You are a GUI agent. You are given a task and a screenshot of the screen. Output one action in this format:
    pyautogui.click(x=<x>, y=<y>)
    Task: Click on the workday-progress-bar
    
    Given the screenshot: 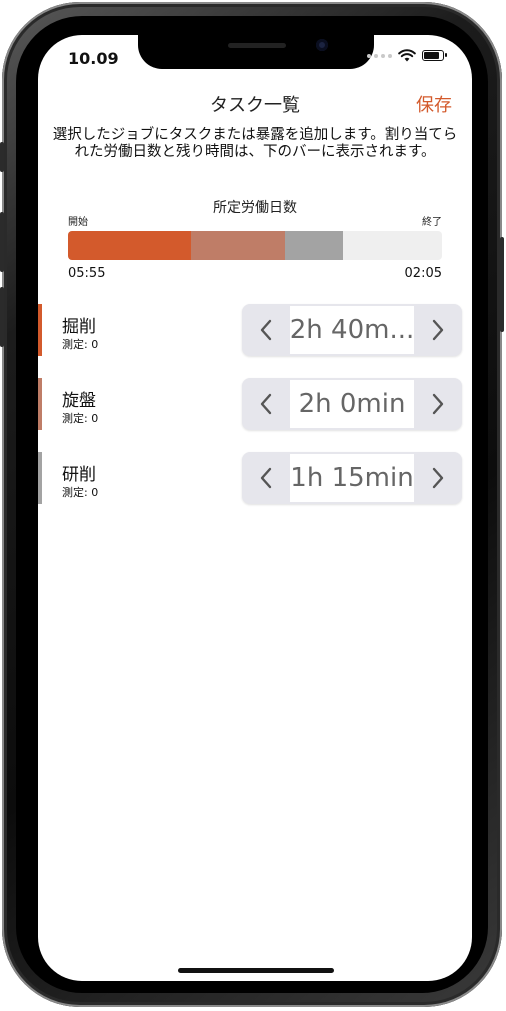 What is the action you would take?
    pyautogui.click(x=255, y=245)
    